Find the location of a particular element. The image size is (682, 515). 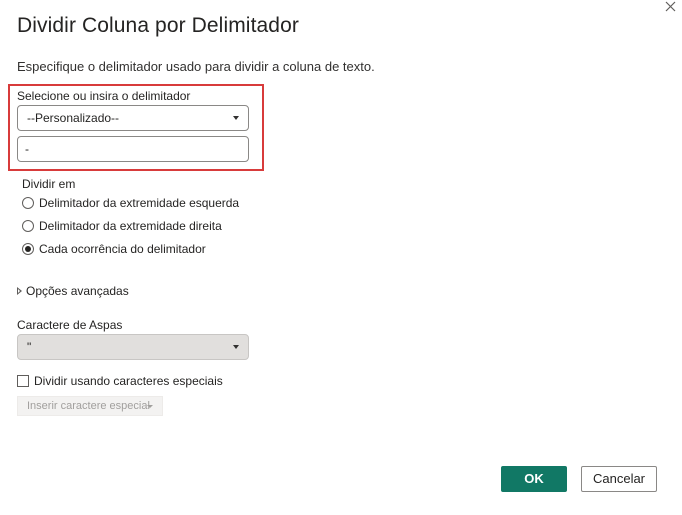

chevron-right-icon is located at coordinates (19, 291).